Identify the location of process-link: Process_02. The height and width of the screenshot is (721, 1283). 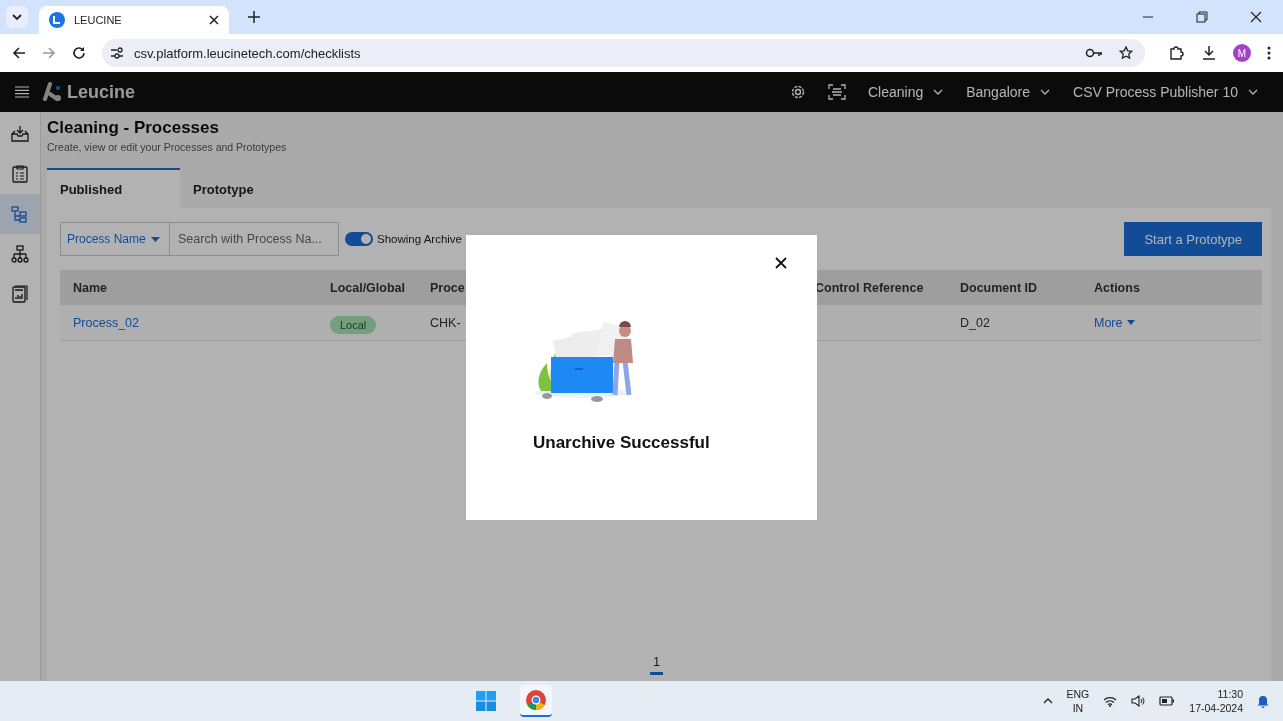
(106, 322).